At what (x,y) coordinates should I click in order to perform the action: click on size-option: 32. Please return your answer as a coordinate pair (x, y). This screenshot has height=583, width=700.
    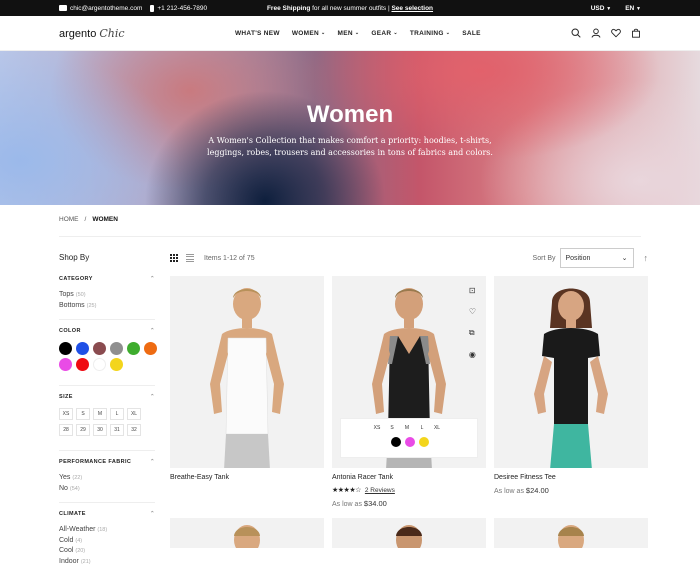
    Looking at the image, I should click on (134, 430).